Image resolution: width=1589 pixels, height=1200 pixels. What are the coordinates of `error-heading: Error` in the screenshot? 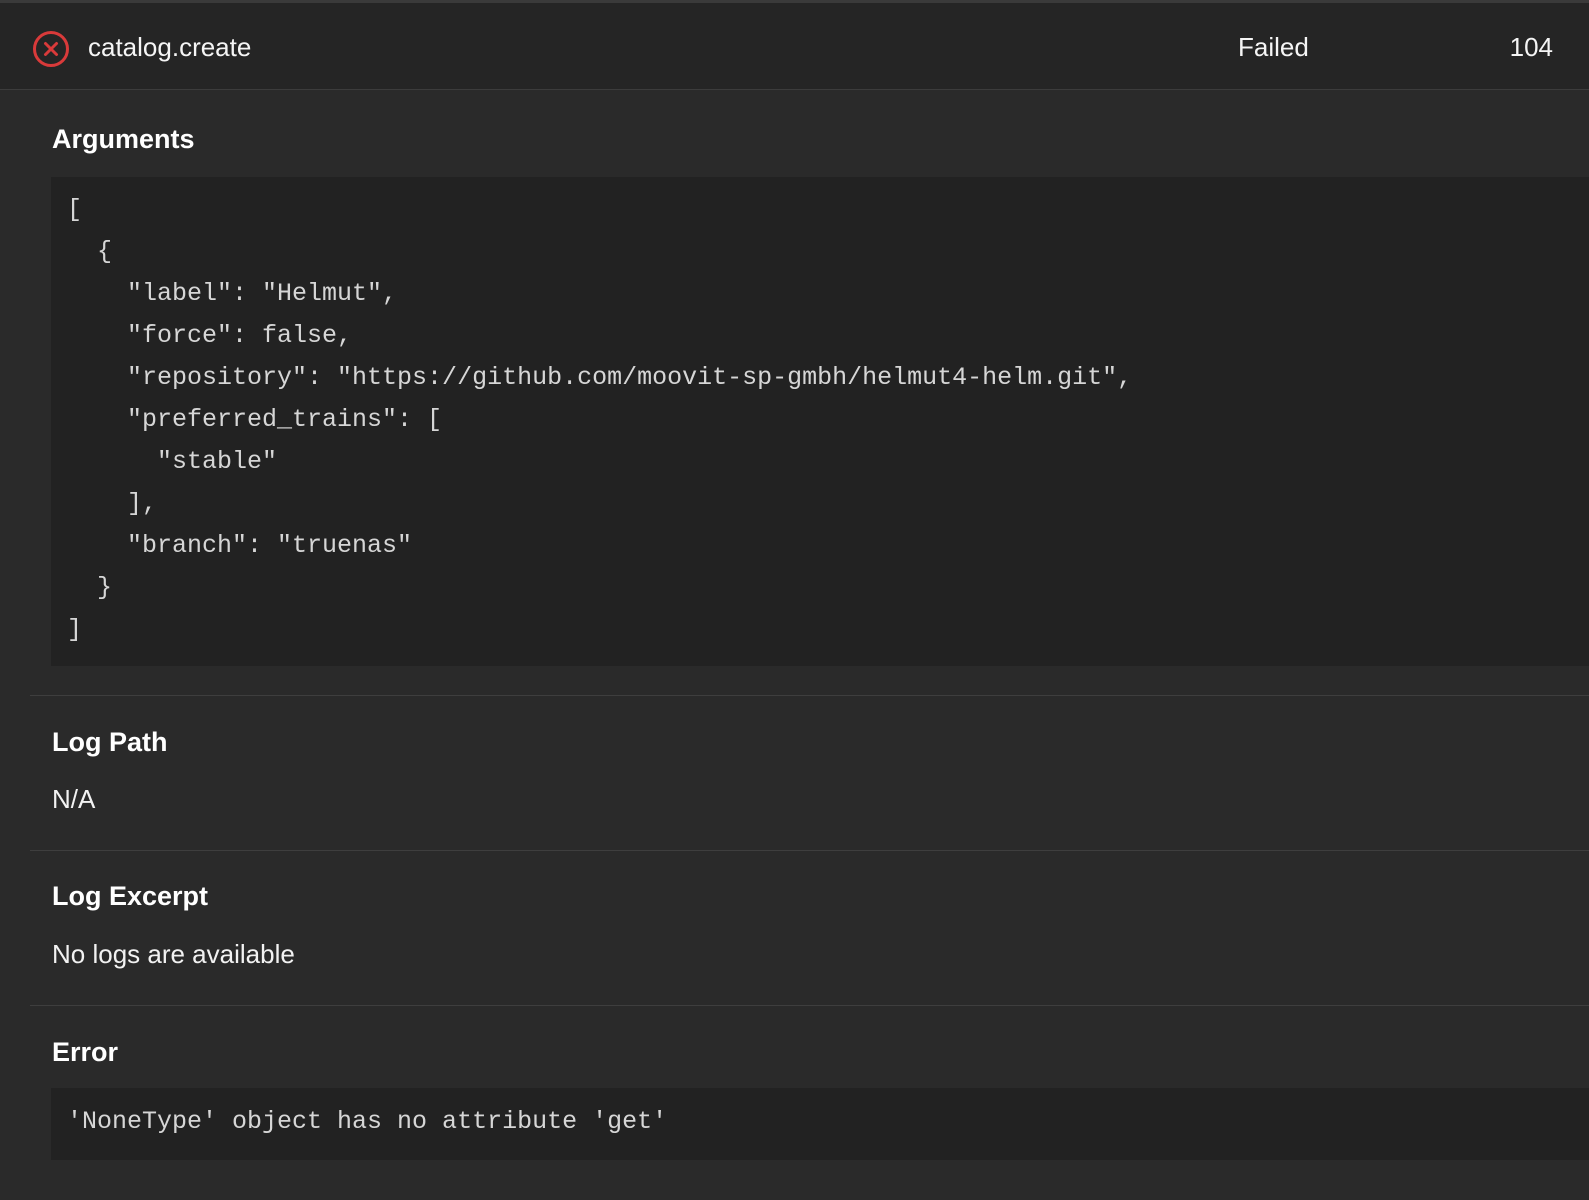 It's located at (85, 1052).